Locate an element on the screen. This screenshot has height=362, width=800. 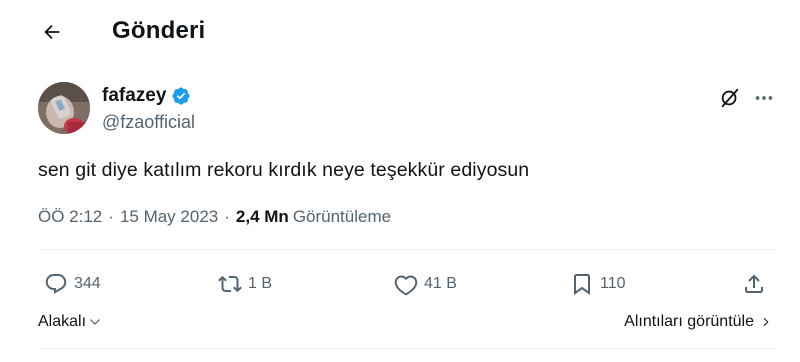
action-bar: 344 1 B 41 B 110 is located at coordinates (400, 284).